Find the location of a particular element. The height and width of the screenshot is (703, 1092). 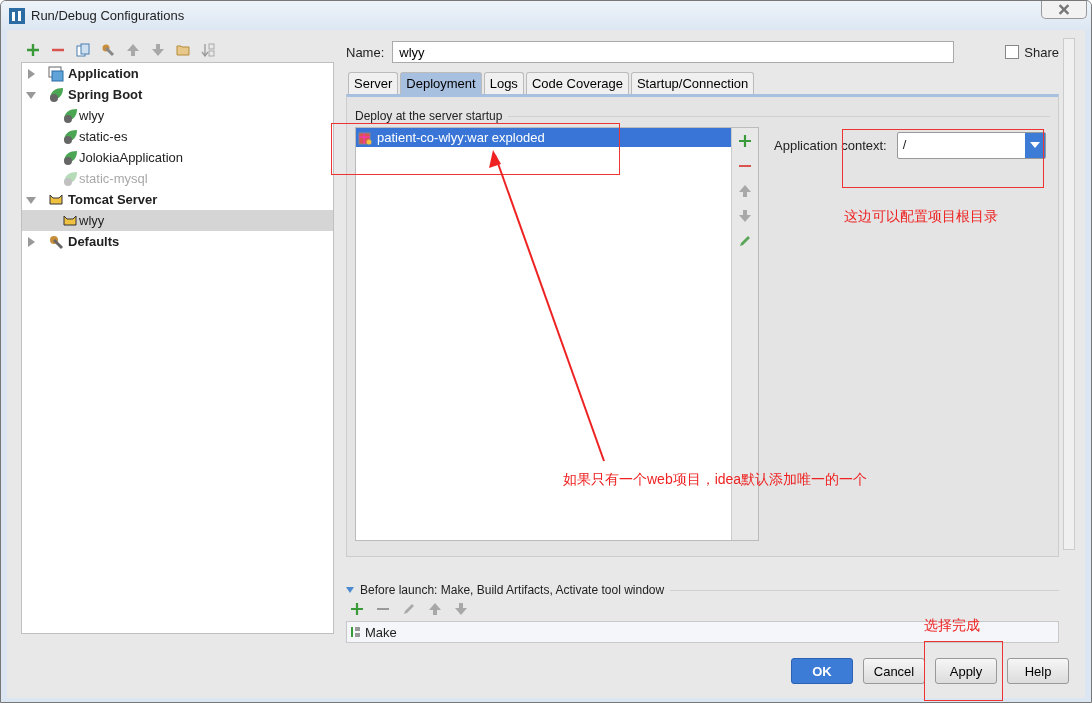

dialog-button: OK is located at coordinates (822, 671).